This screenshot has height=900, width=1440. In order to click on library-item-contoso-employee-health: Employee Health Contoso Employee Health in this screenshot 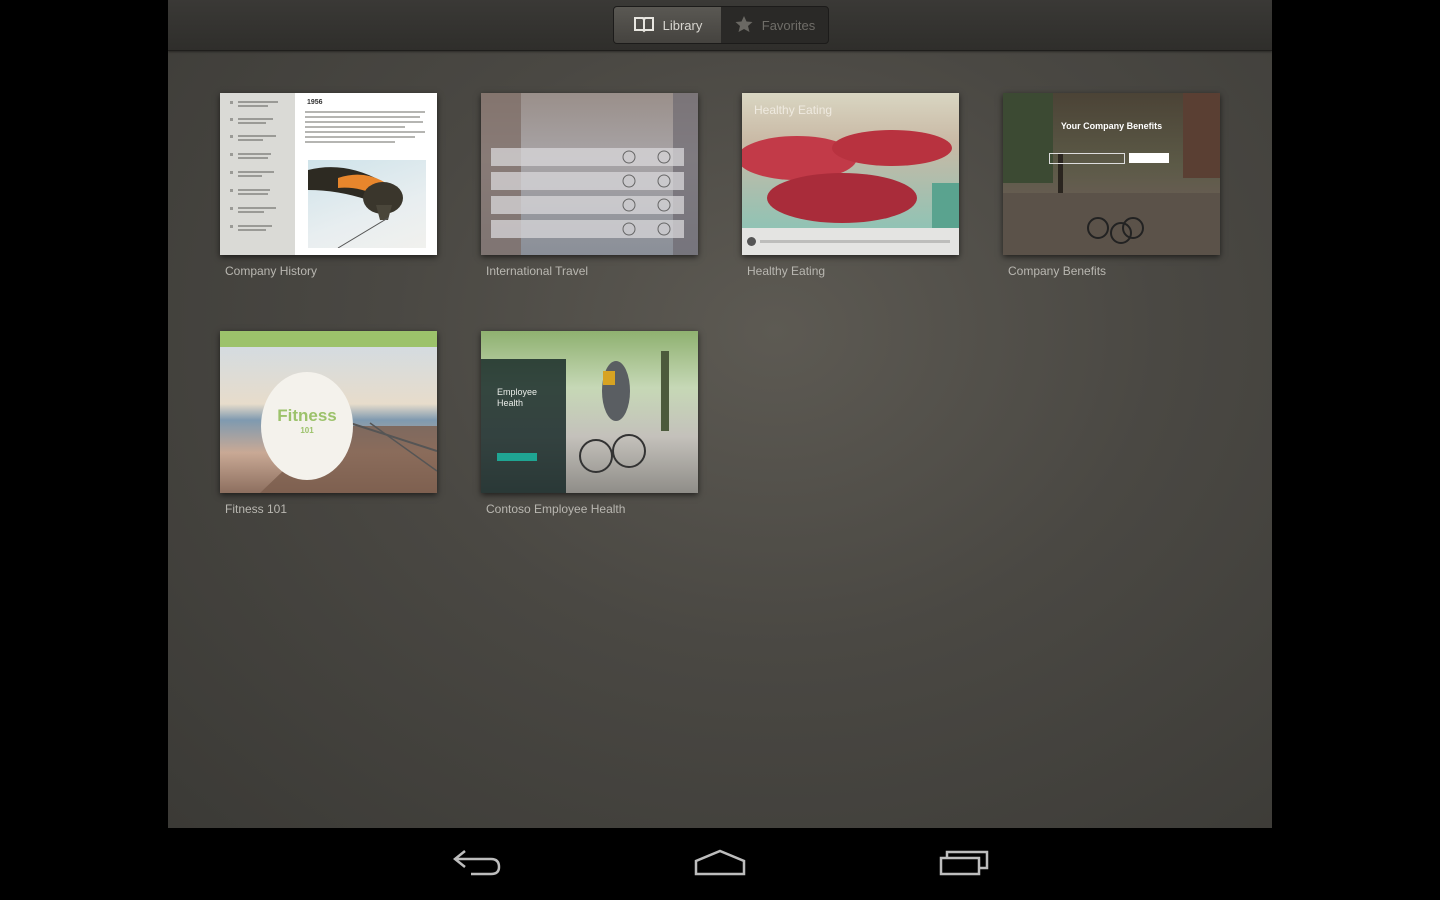, I will do `click(589, 423)`.